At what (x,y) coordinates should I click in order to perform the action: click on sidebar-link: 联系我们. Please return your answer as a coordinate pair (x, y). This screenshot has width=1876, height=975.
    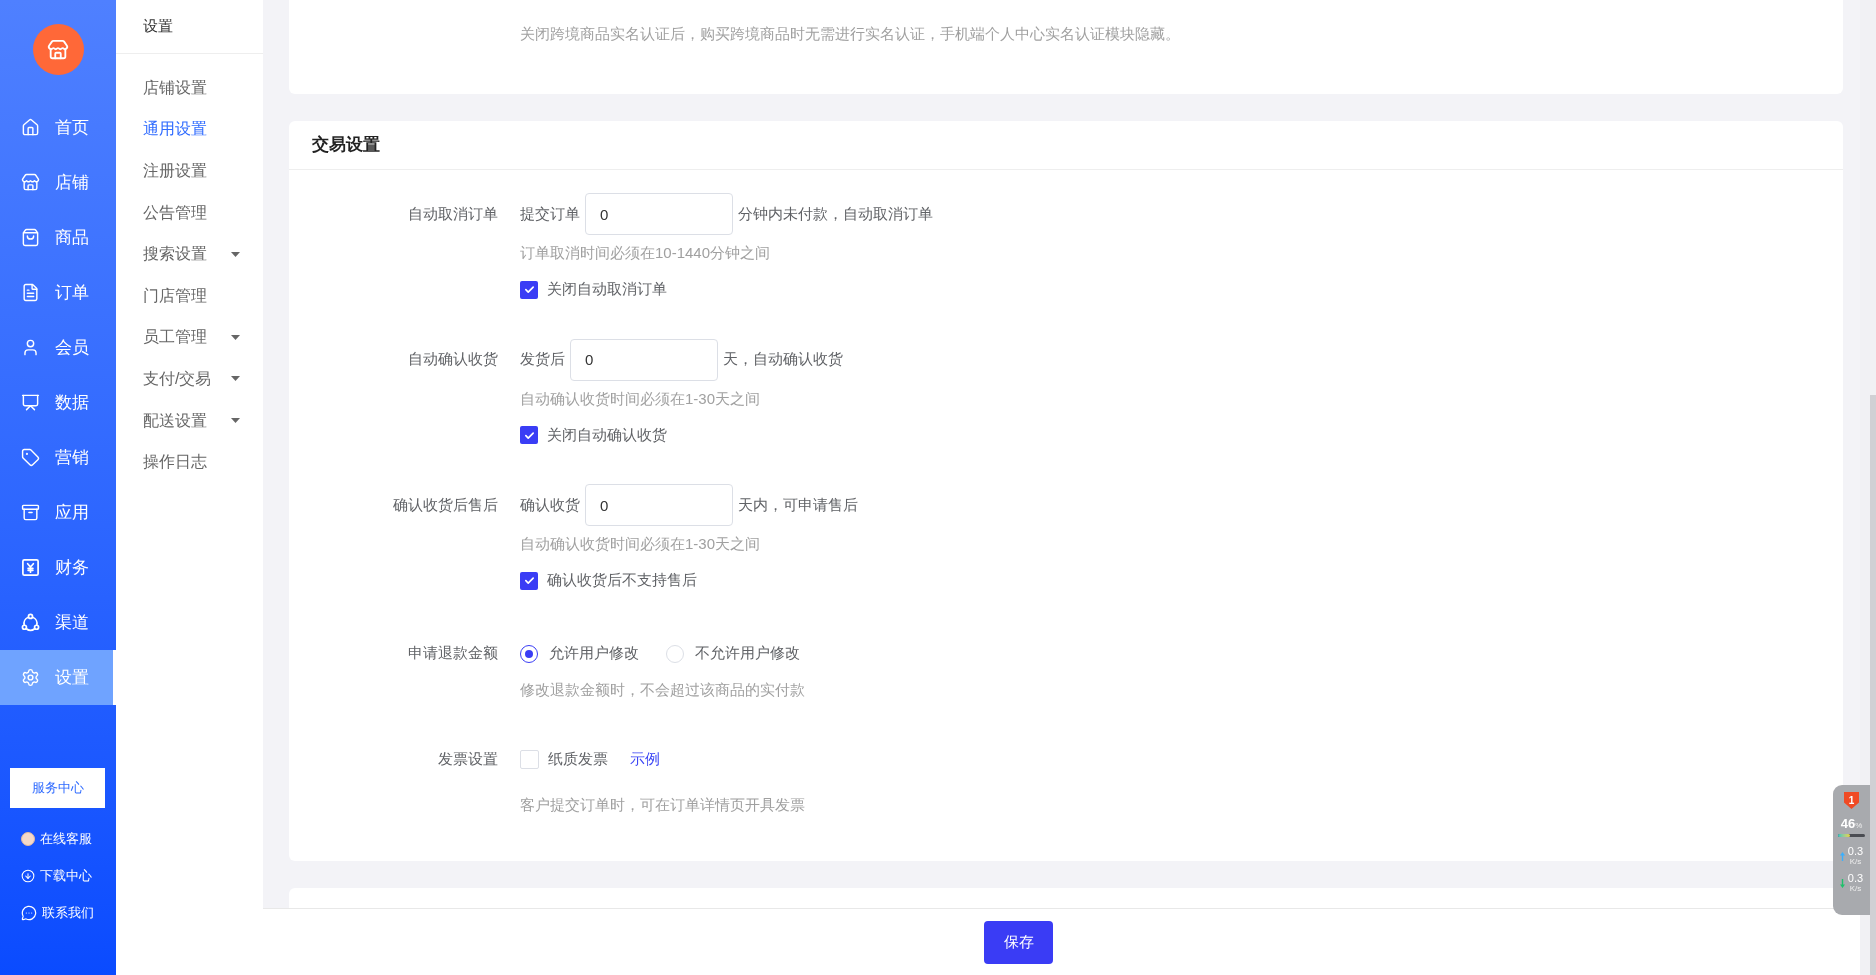
    Looking at the image, I should click on (57, 913).